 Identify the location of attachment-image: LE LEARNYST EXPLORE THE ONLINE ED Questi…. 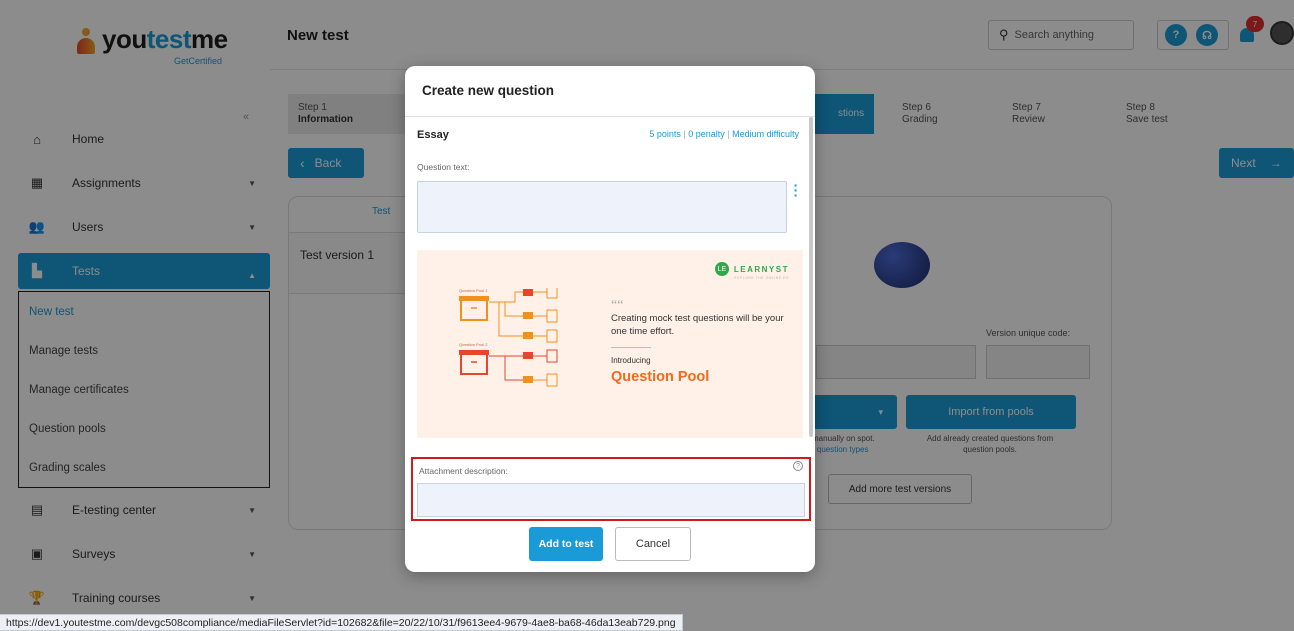
(610, 344).